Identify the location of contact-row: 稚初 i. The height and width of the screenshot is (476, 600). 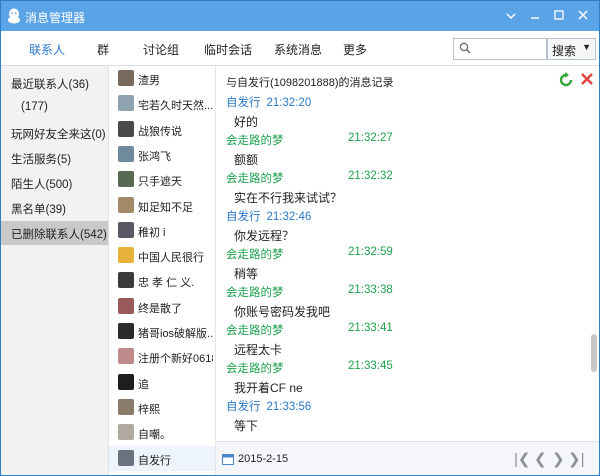
(162, 230).